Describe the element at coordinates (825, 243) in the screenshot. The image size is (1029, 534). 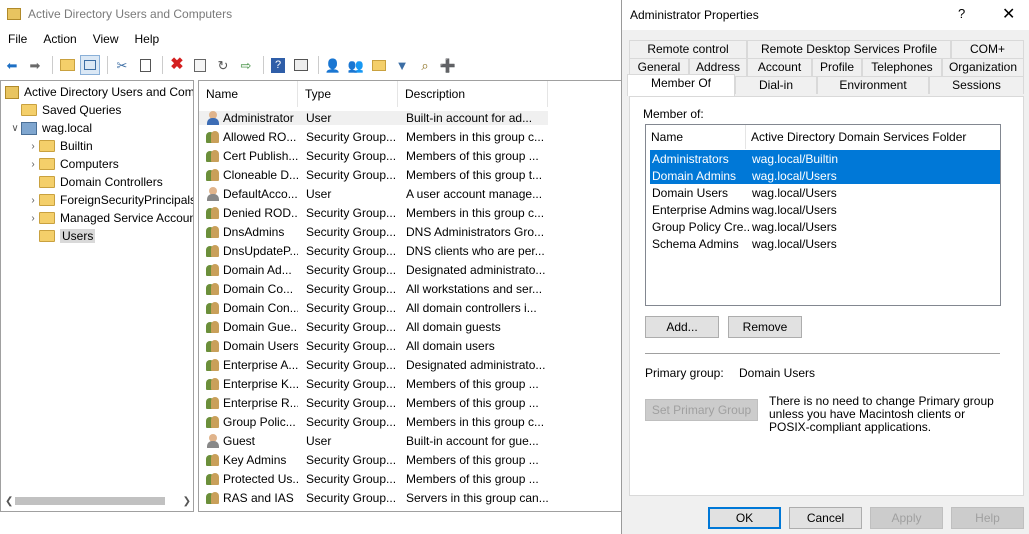
I see `member-list-item: Schema Admins wag.local/Users` at that location.